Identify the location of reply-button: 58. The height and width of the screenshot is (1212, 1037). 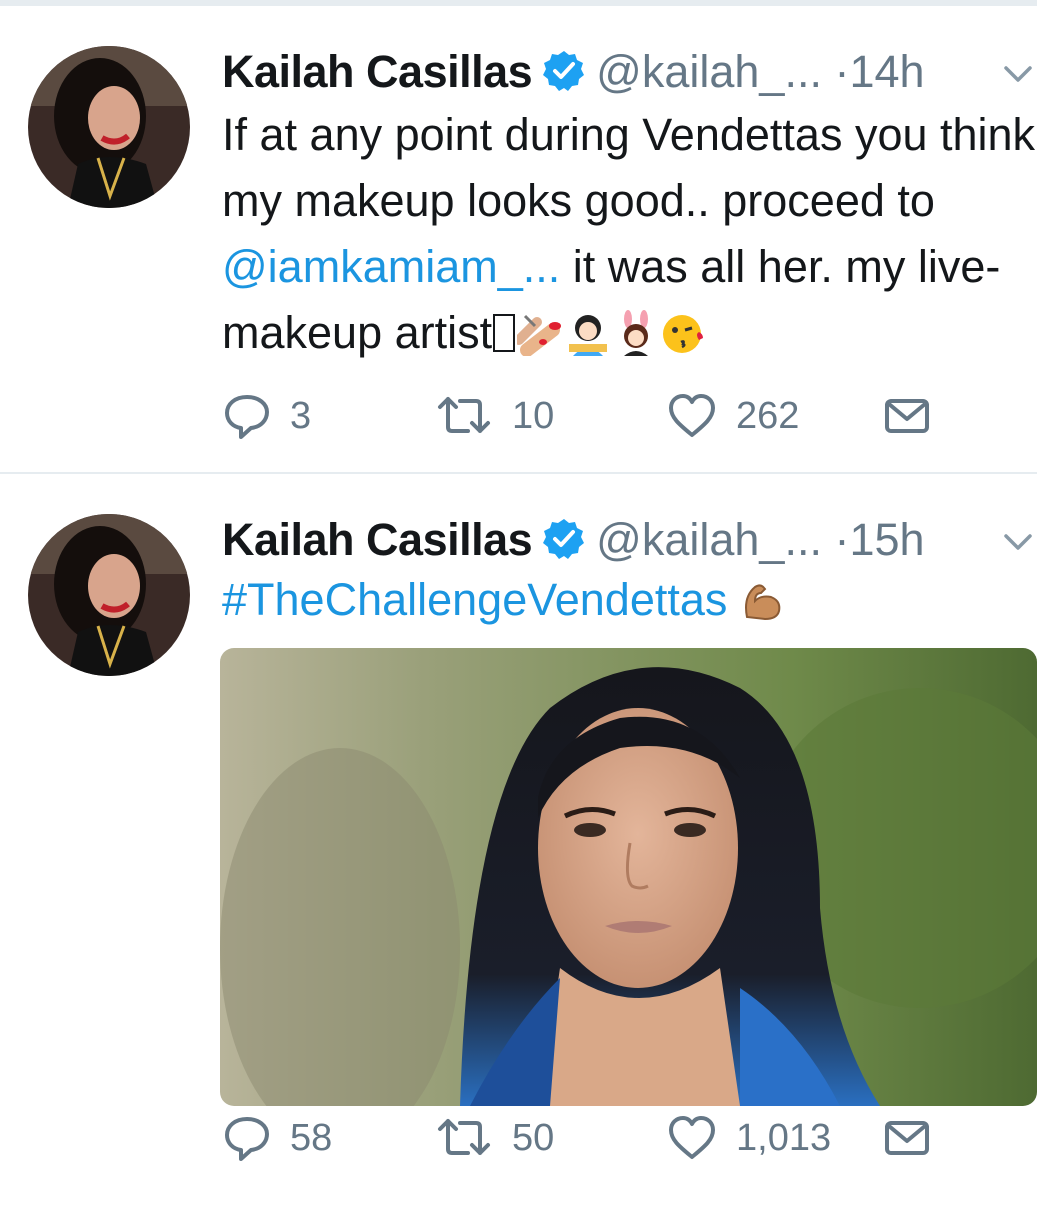
(277, 1138).